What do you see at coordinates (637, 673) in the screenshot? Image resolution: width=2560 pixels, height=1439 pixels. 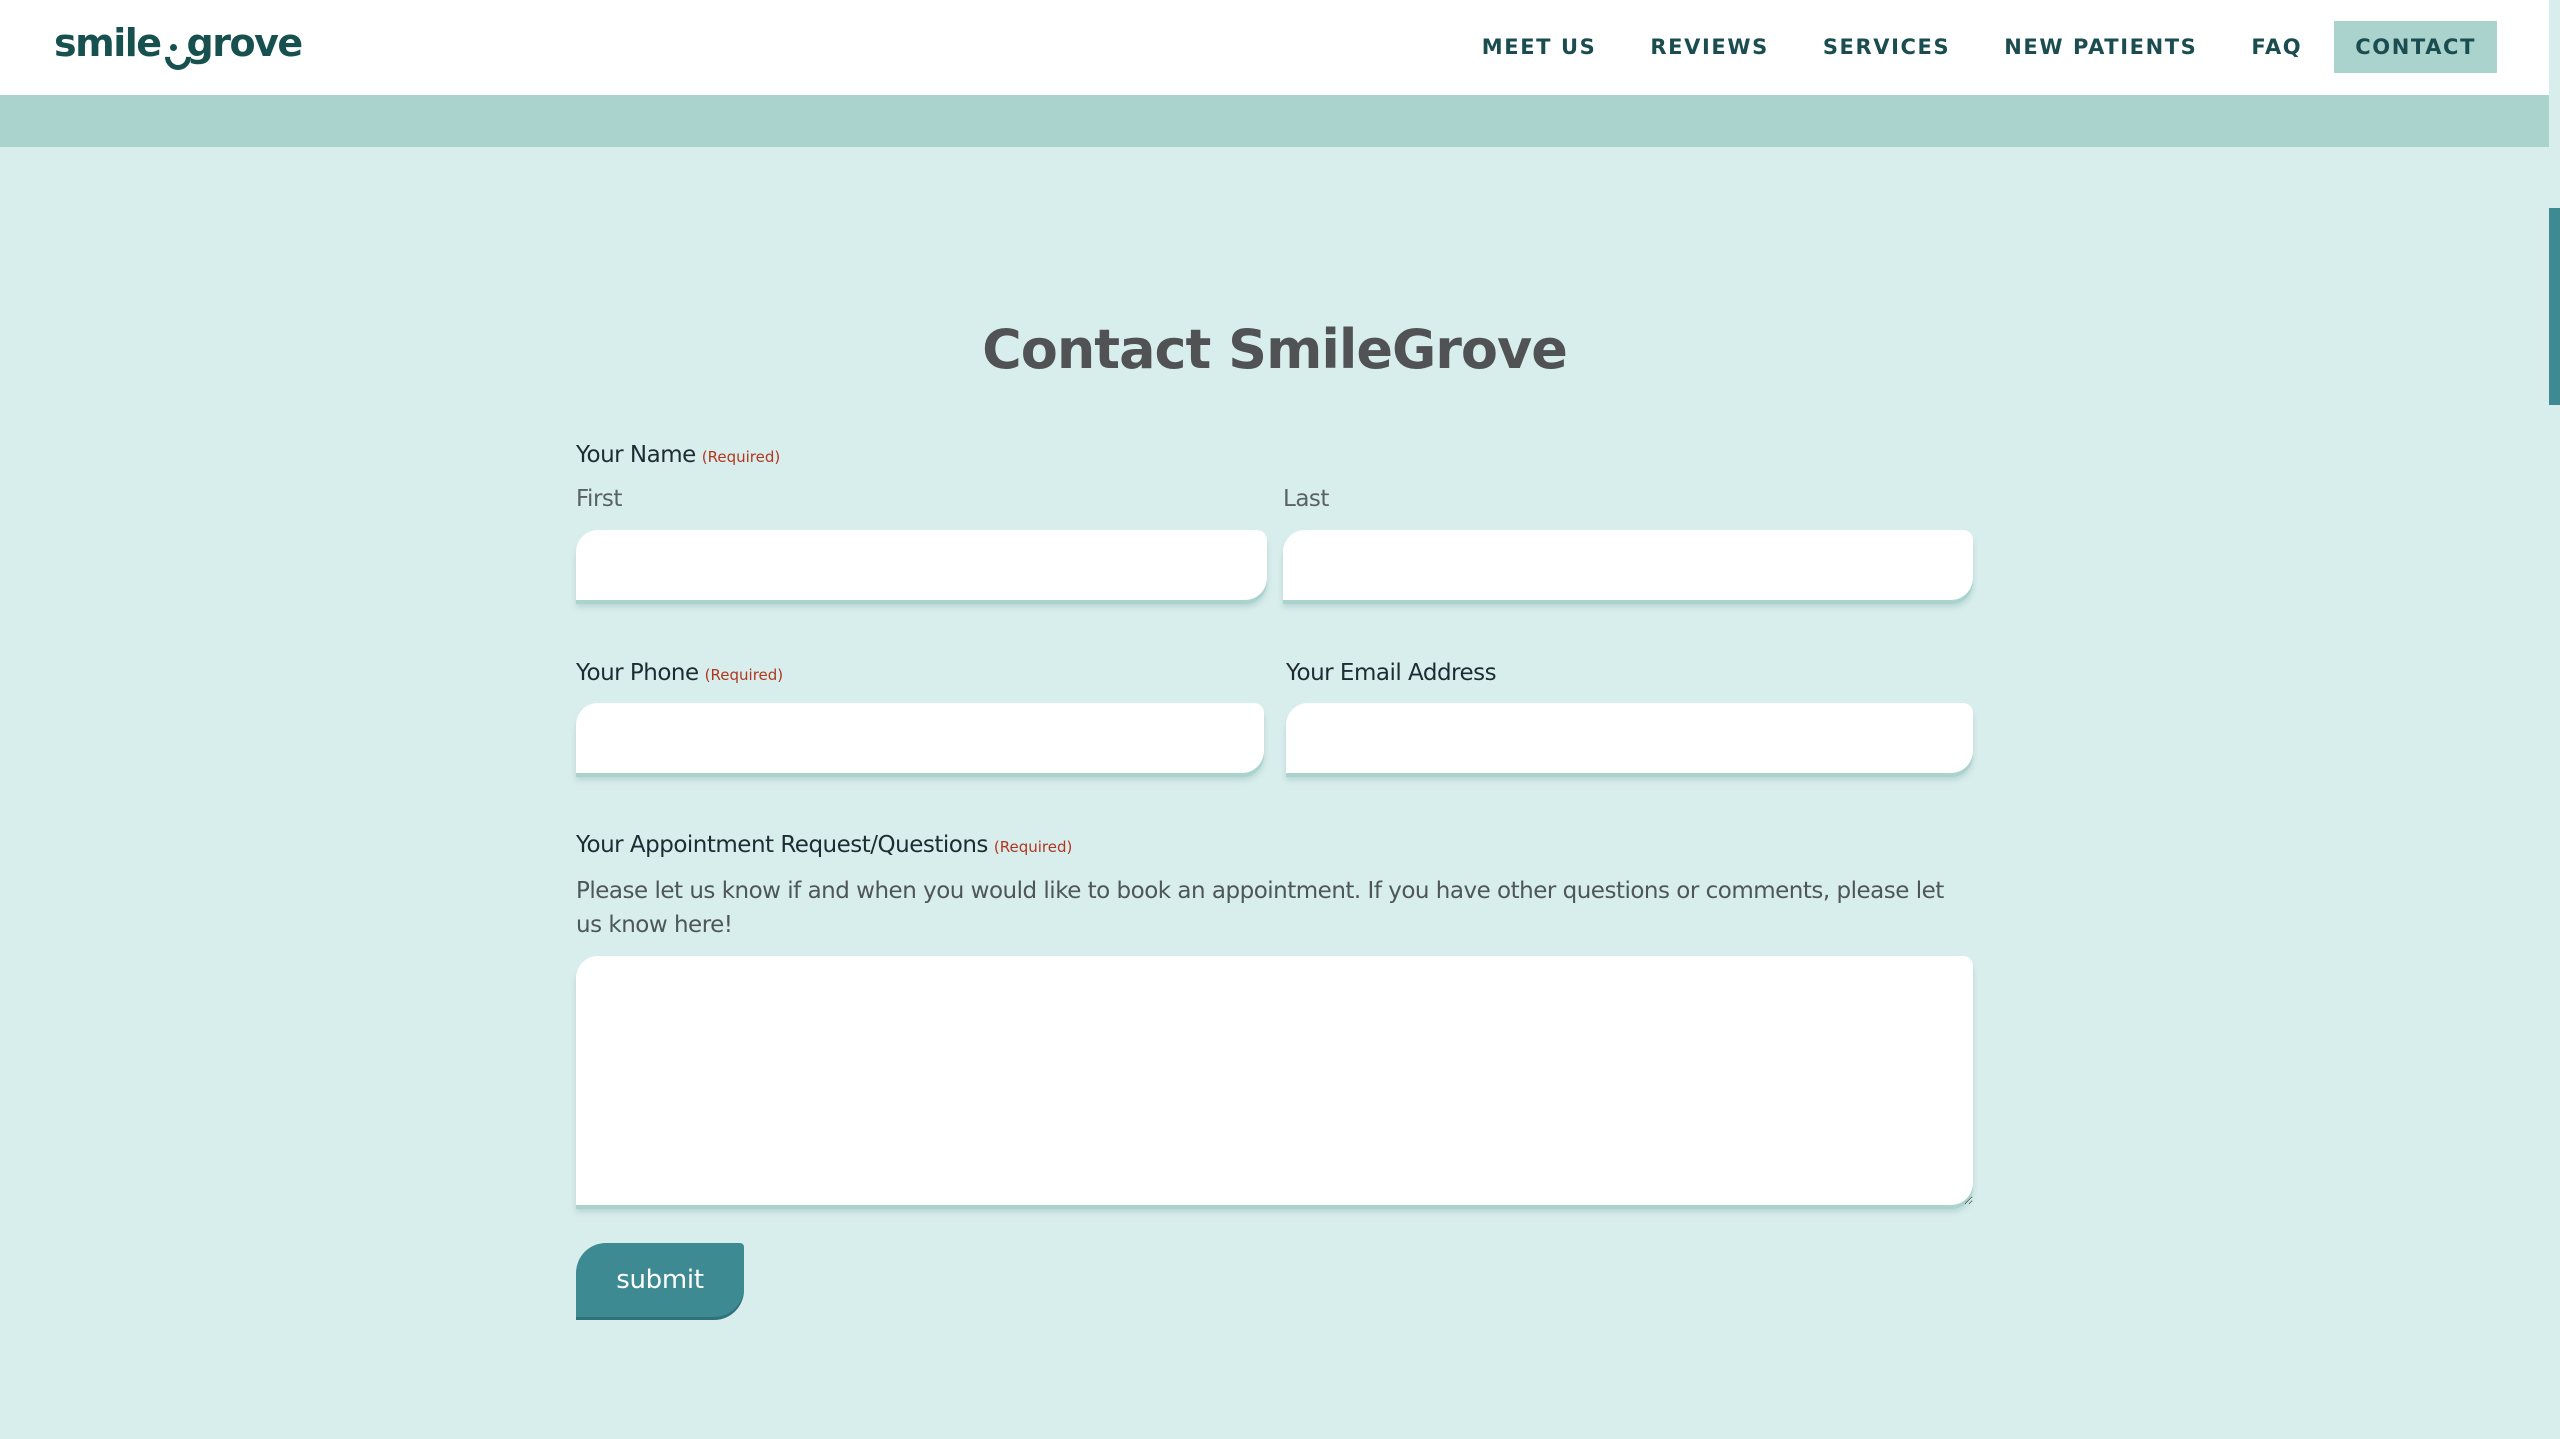 I see `phone-label-text: Your Phone` at bounding box center [637, 673].